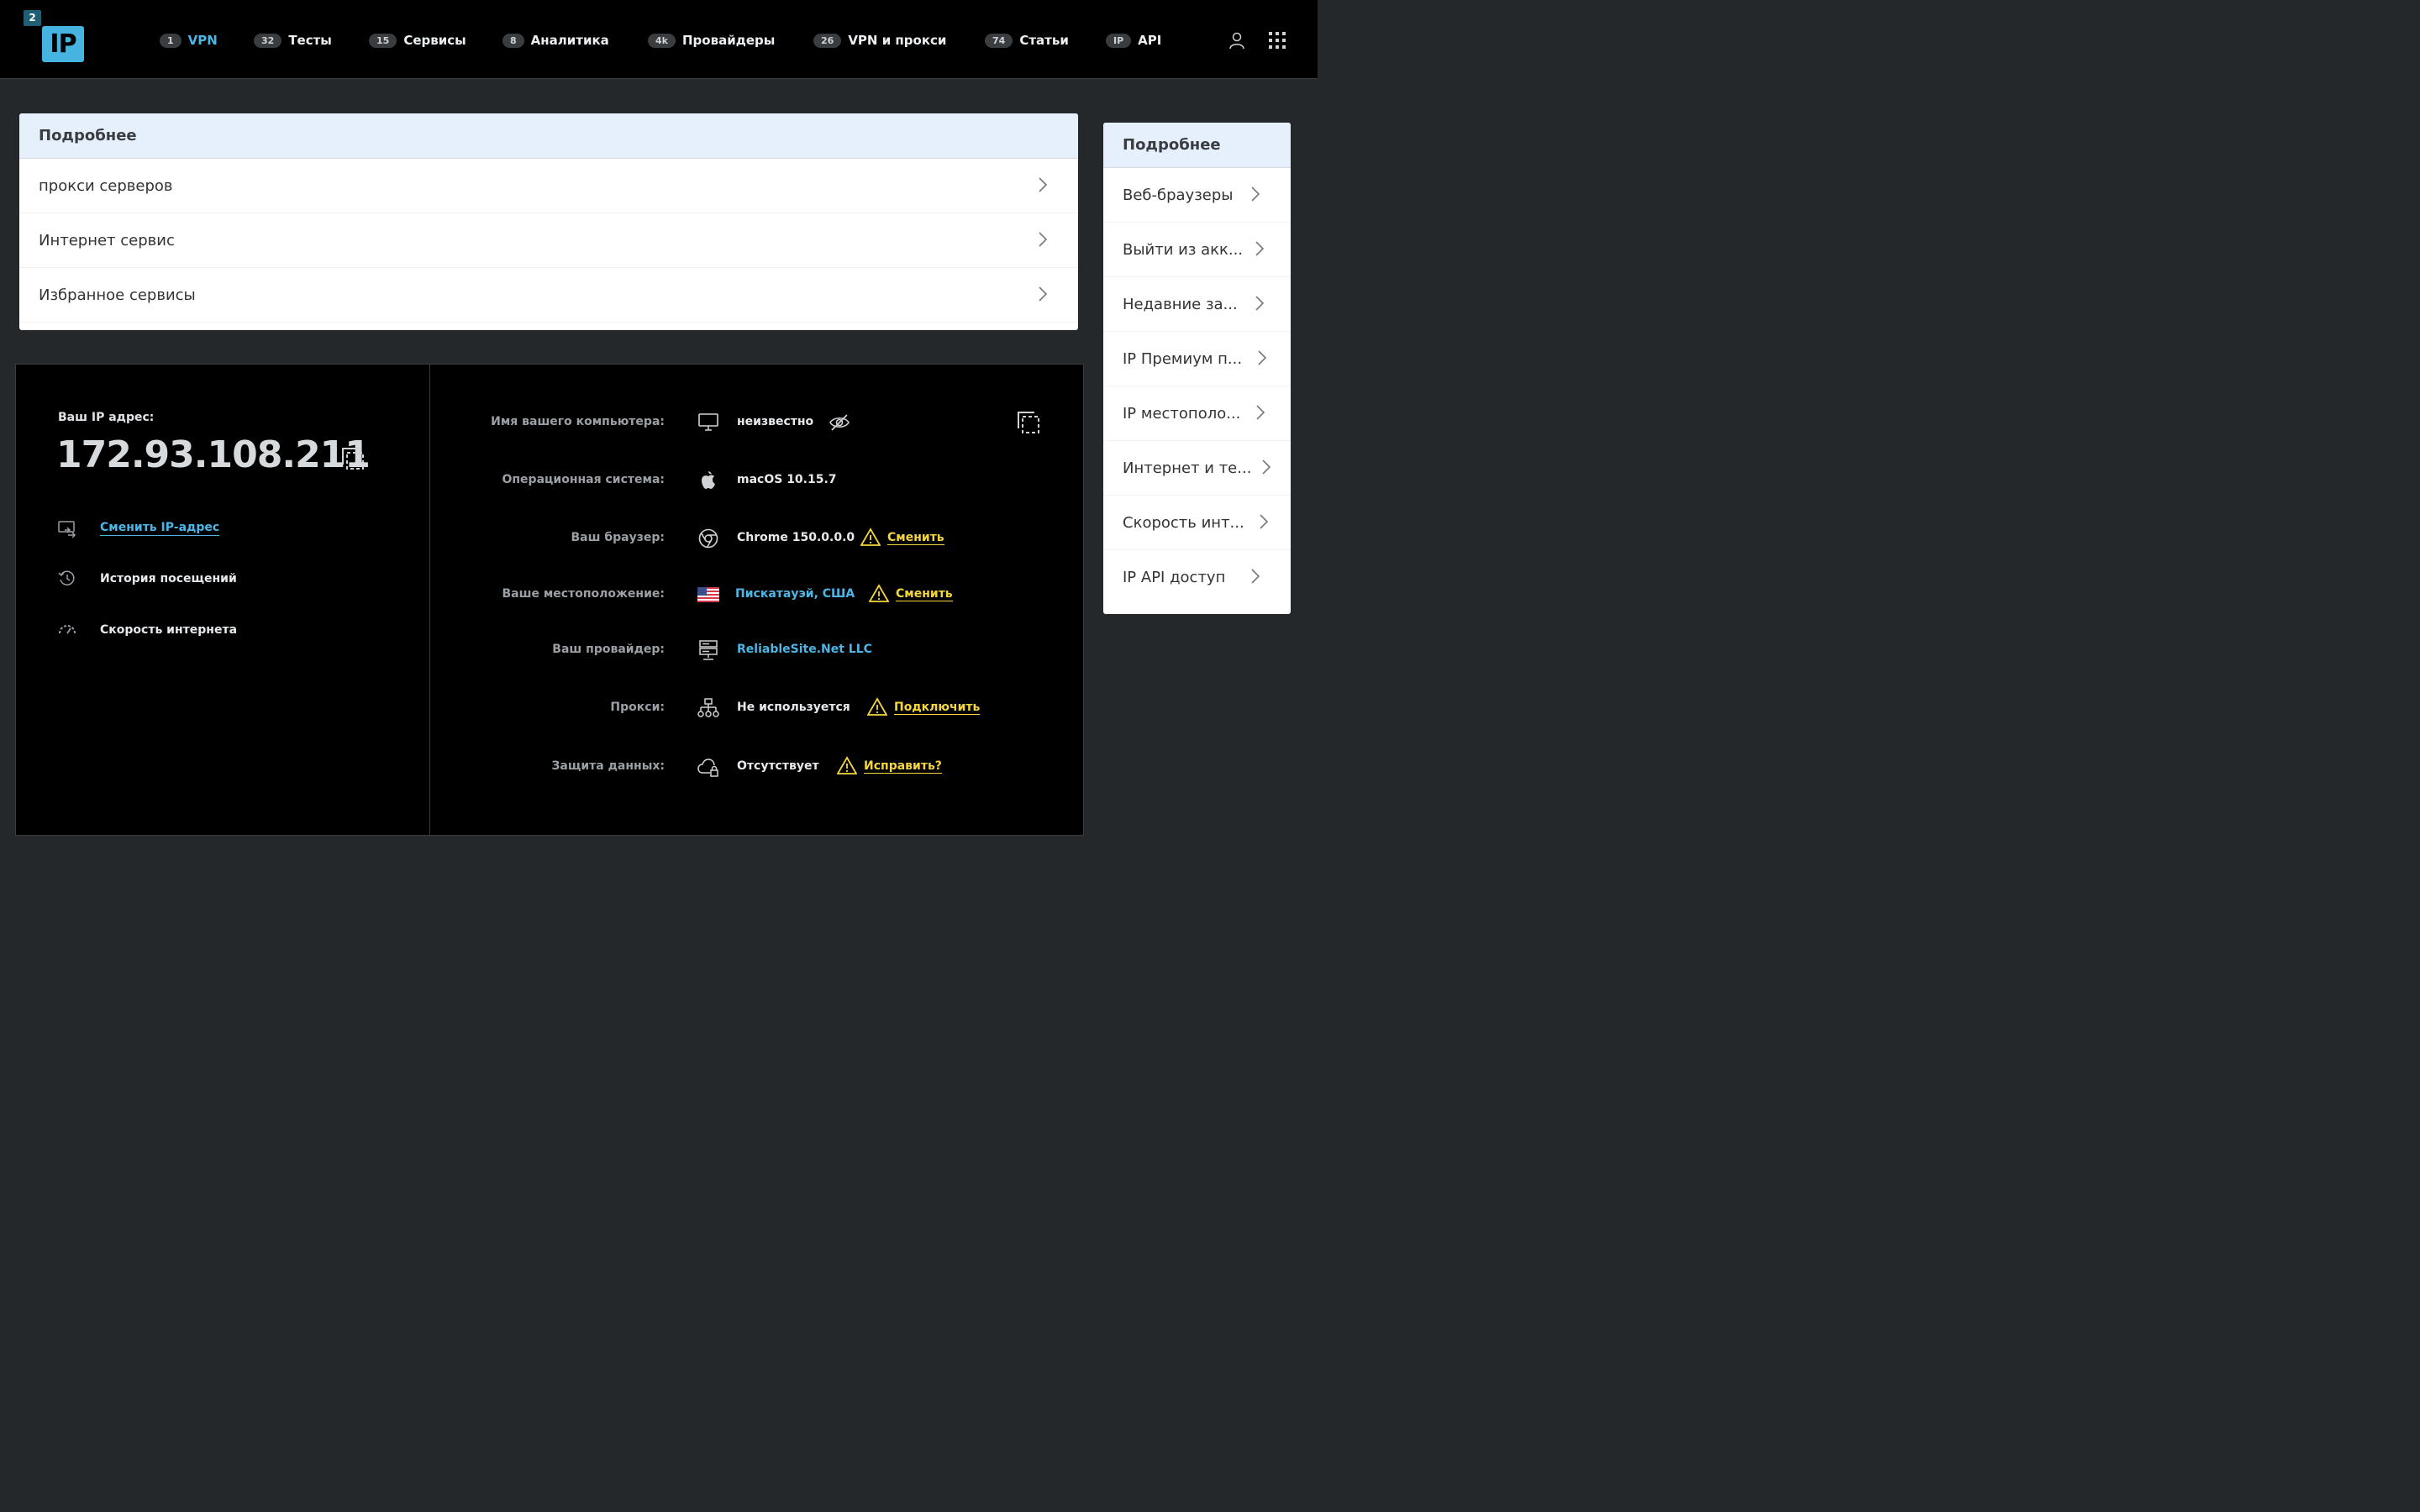 The height and width of the screenshot is (1512, 2420). Describe the element at coordinates (168, 578) in the screenshot. I see `history-label: История посещений` at that location.